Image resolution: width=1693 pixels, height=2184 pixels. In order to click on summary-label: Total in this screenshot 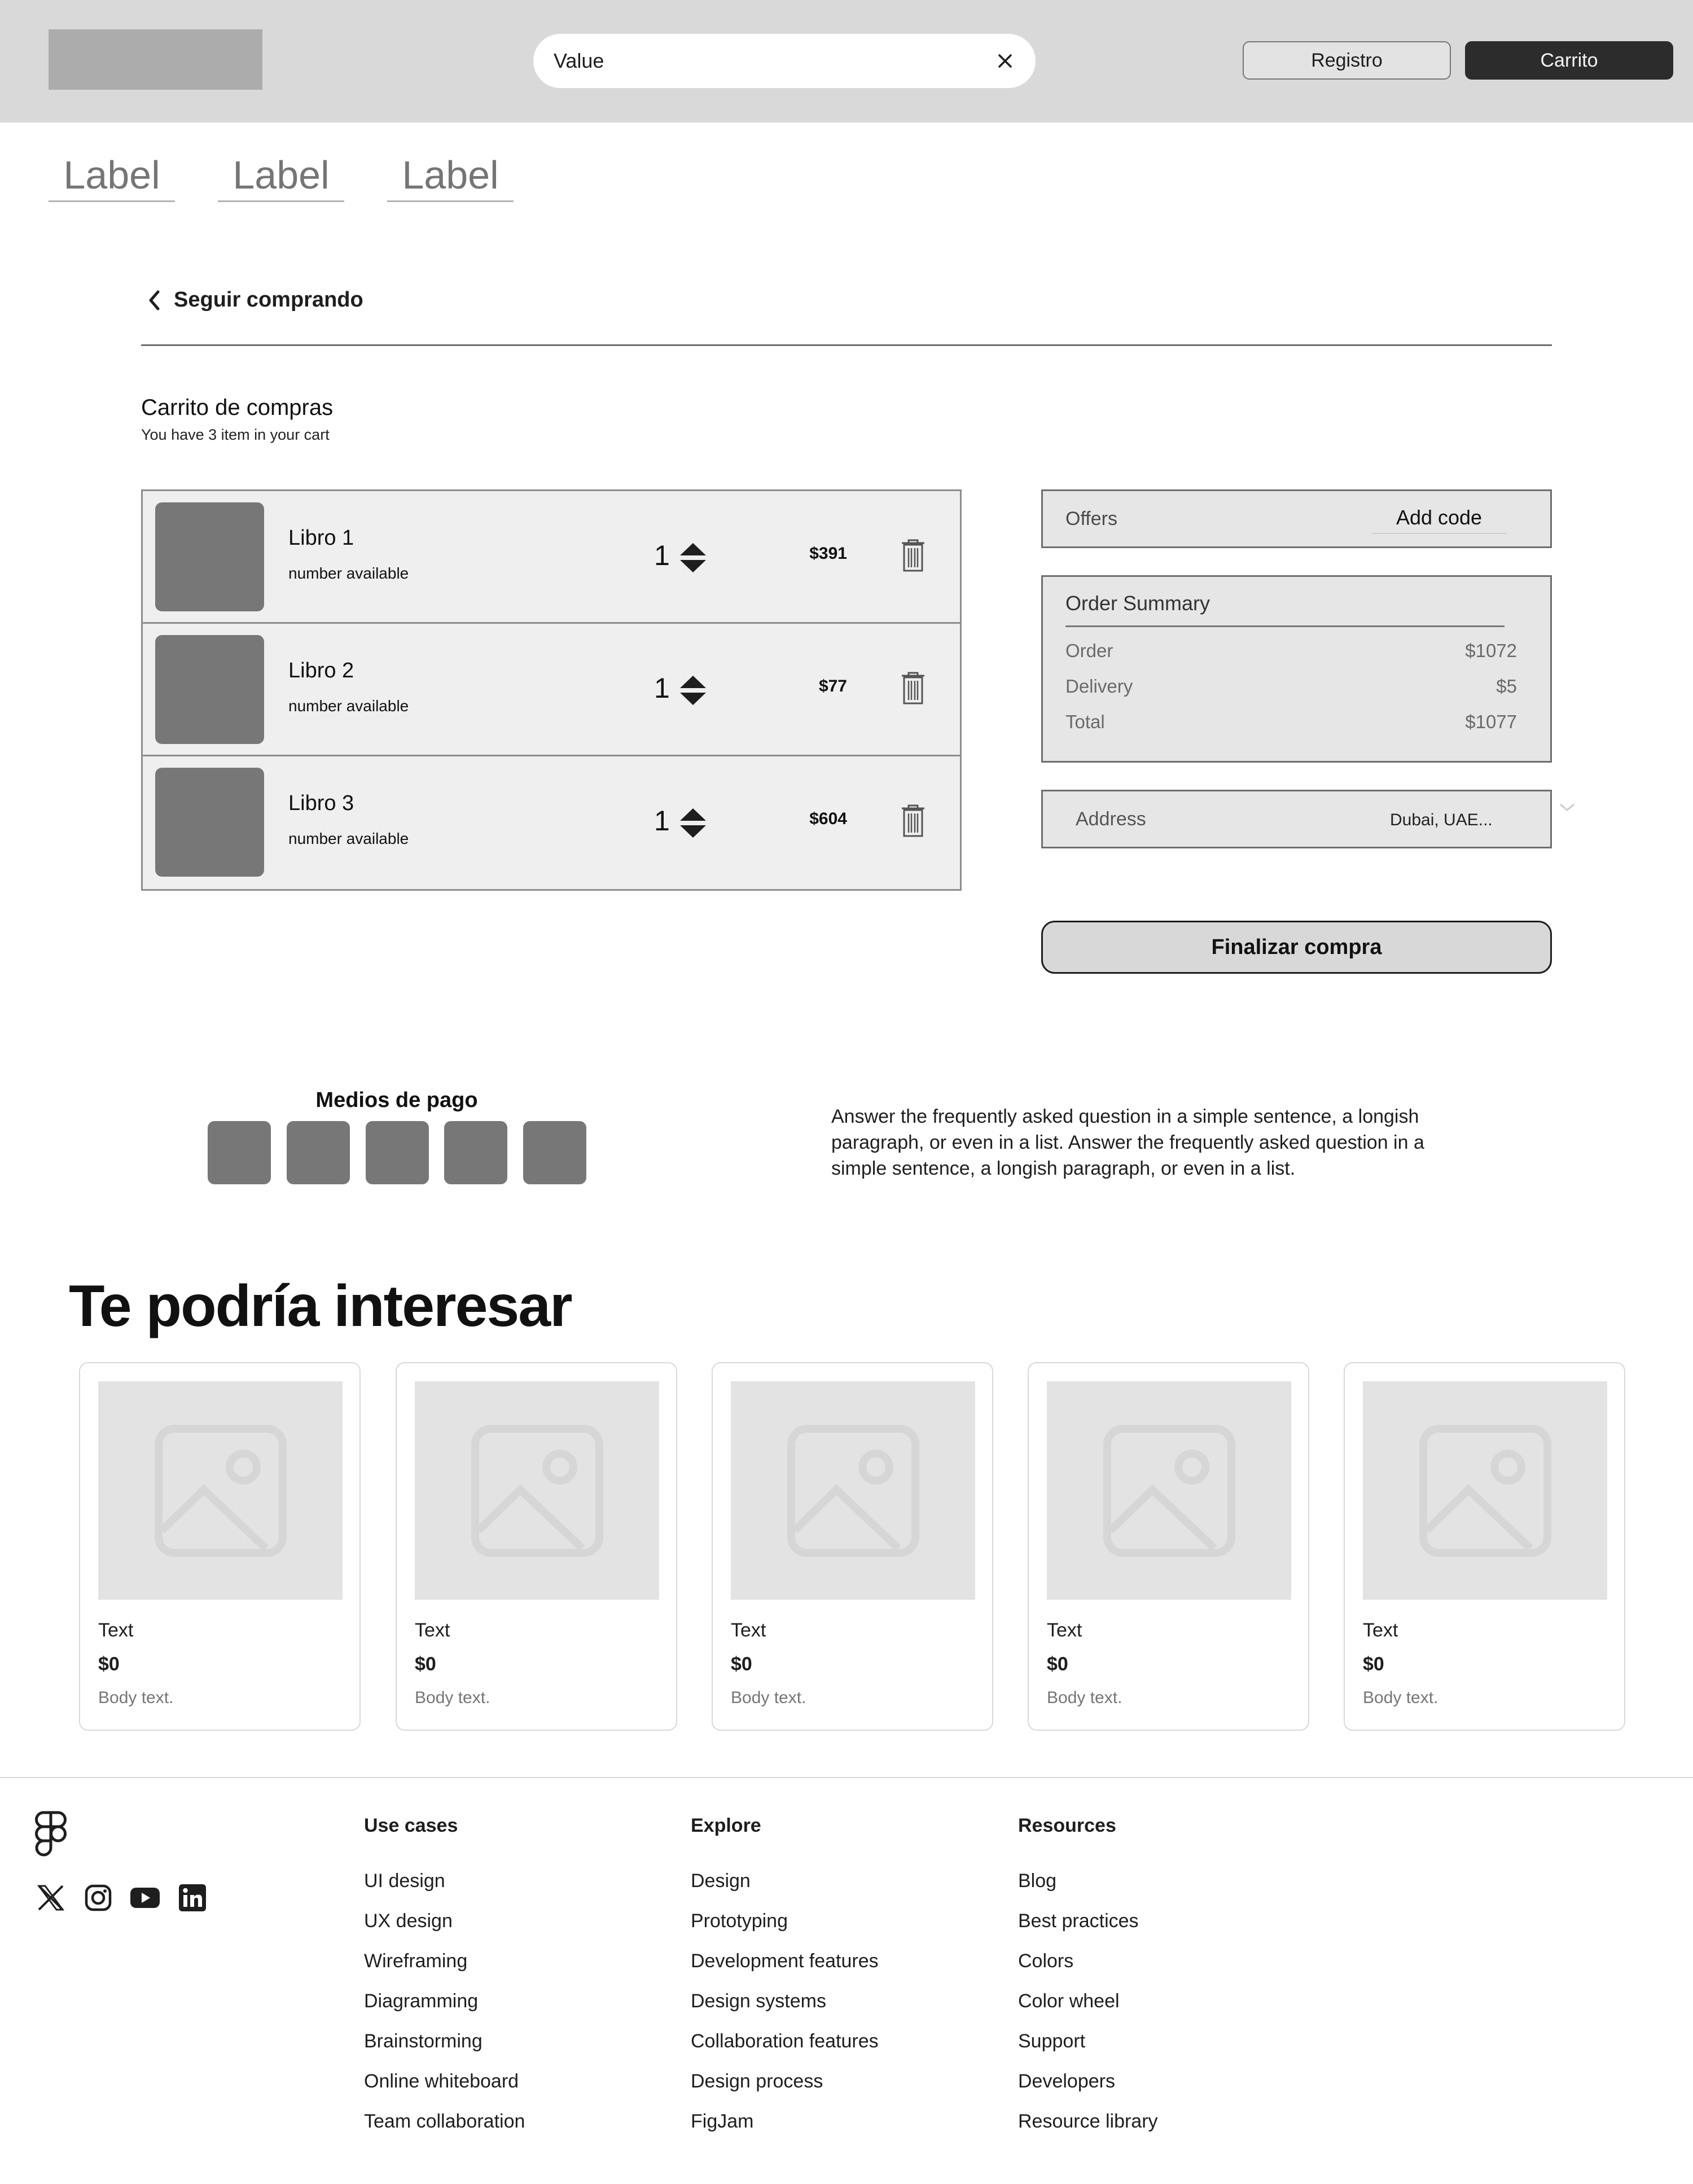, I will do `click(1085, 721)`.